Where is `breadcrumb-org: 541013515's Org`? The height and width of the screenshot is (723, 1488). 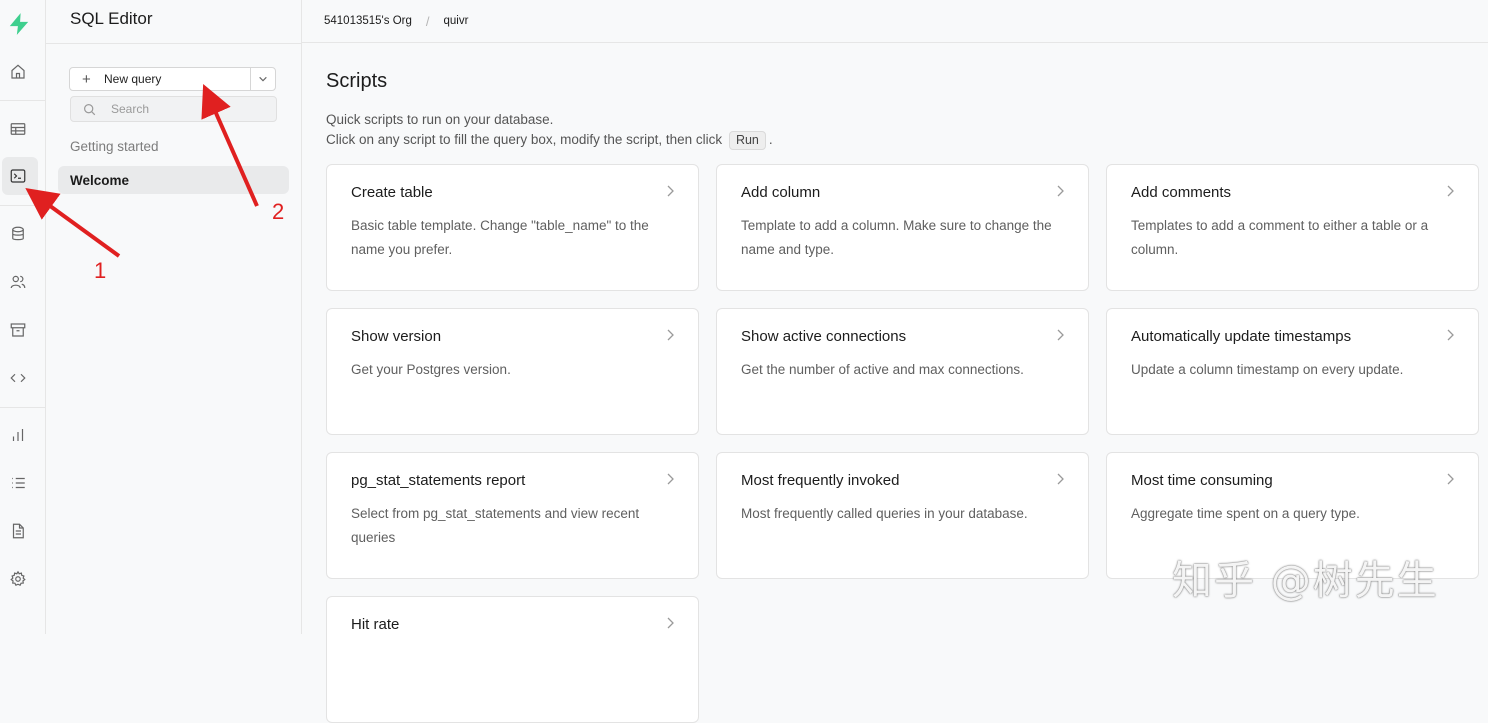 breadcrumb-org: 541013515's Org is located at coordinates (368, 21).